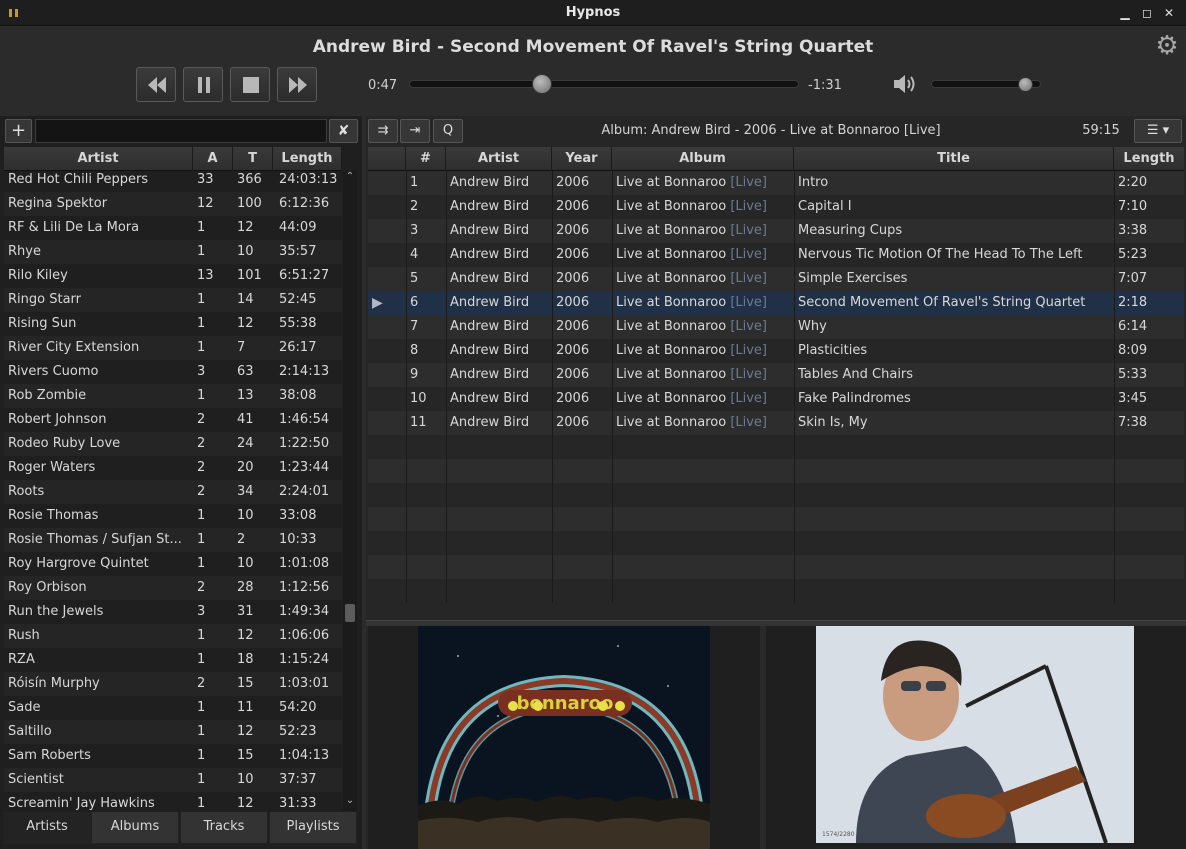  Describe the element at coordinates (201, 515) in the screenshot. I see `artist-album-count: 1` at that location.